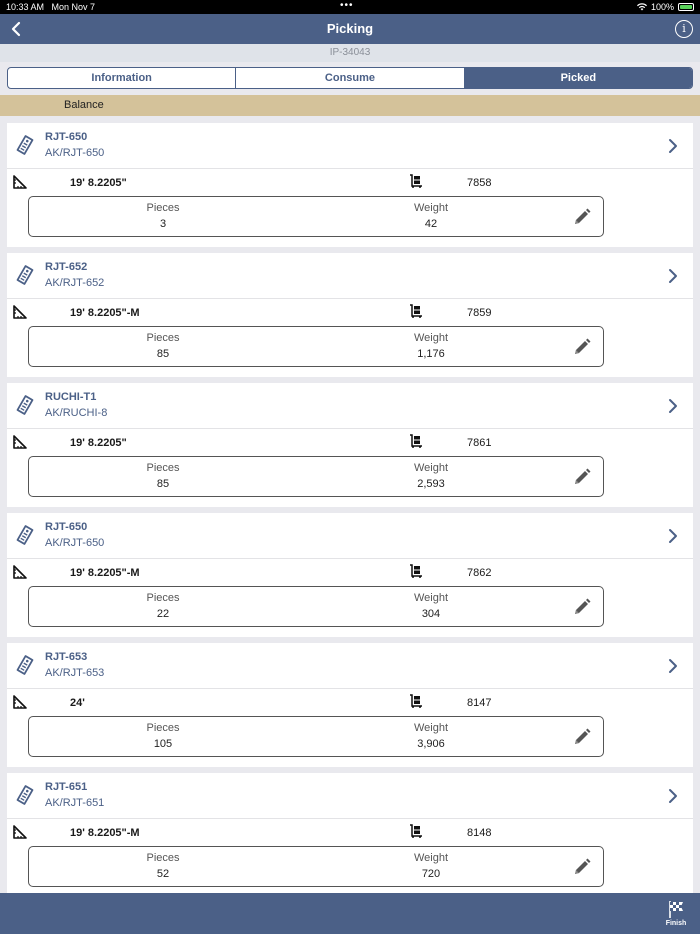  What do you see at coordinates (431, 874) in the screenshot?
I see `weight-value: 720` at bounding box center [431, 874].